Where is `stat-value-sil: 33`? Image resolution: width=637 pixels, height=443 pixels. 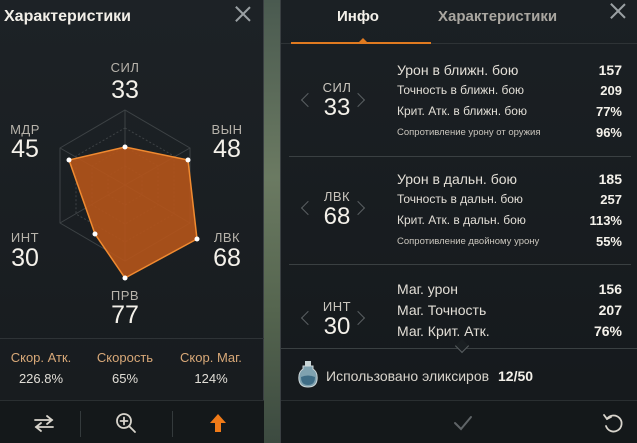 stat-value-sil: 33 is located at coordinates (125, 90).